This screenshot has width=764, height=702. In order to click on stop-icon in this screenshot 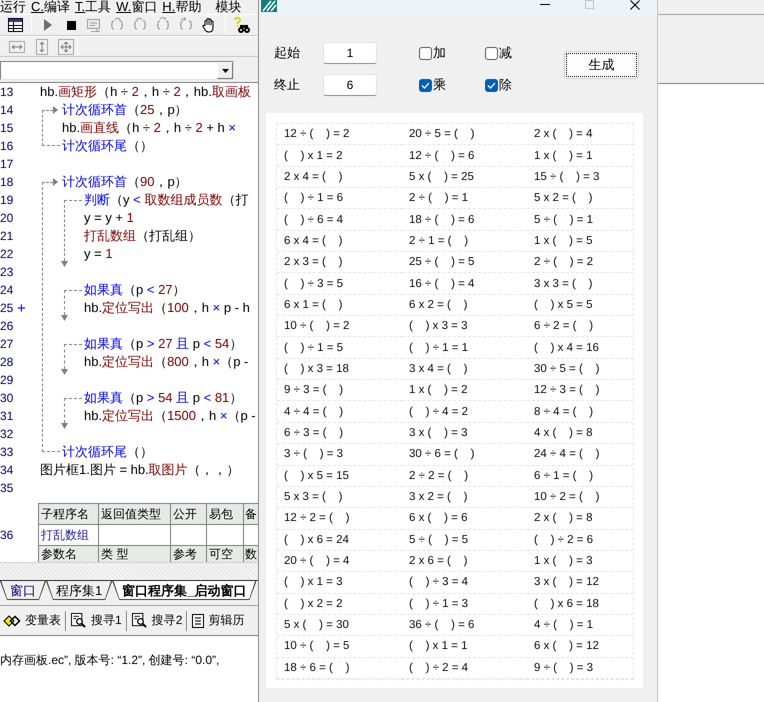, I will do `click(71, 25)`.